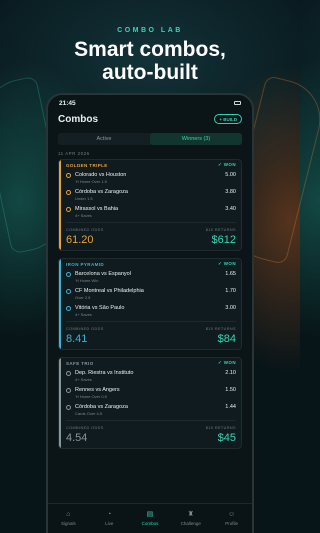  What do you see at coordinates (151, 312) in the screenshot?
I see `combo-leg: Vitória vs São Paulo 4+ Saves 3.00` at bounding box center [151, 312].